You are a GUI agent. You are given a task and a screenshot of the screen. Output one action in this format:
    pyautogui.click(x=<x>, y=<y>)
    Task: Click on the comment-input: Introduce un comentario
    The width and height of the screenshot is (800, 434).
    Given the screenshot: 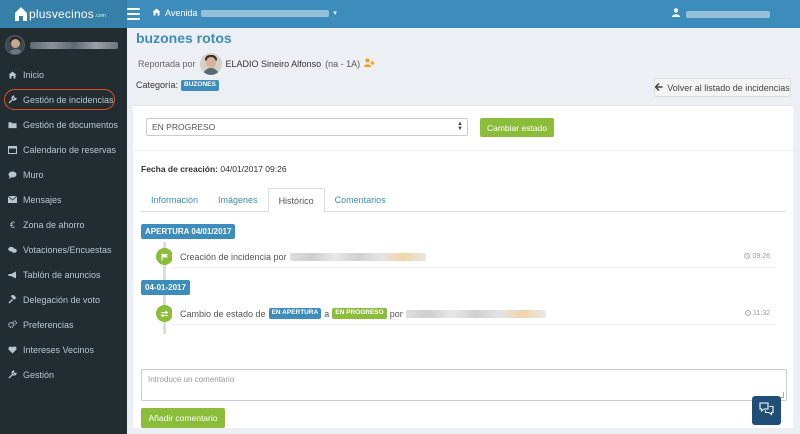 What is the action you would take?
    pyautogui.click(x=464, y=385)
    